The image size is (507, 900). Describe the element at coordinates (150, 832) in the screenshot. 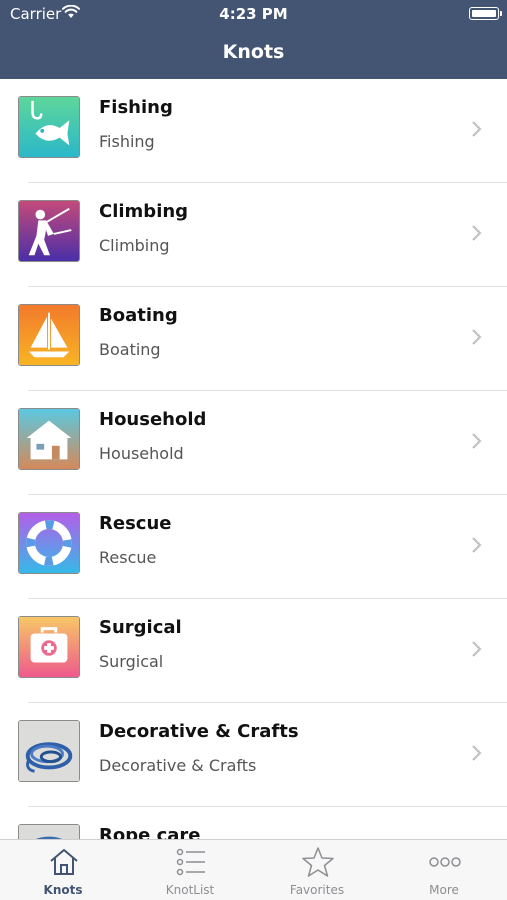

I see `row-title: Rope care` at that location.